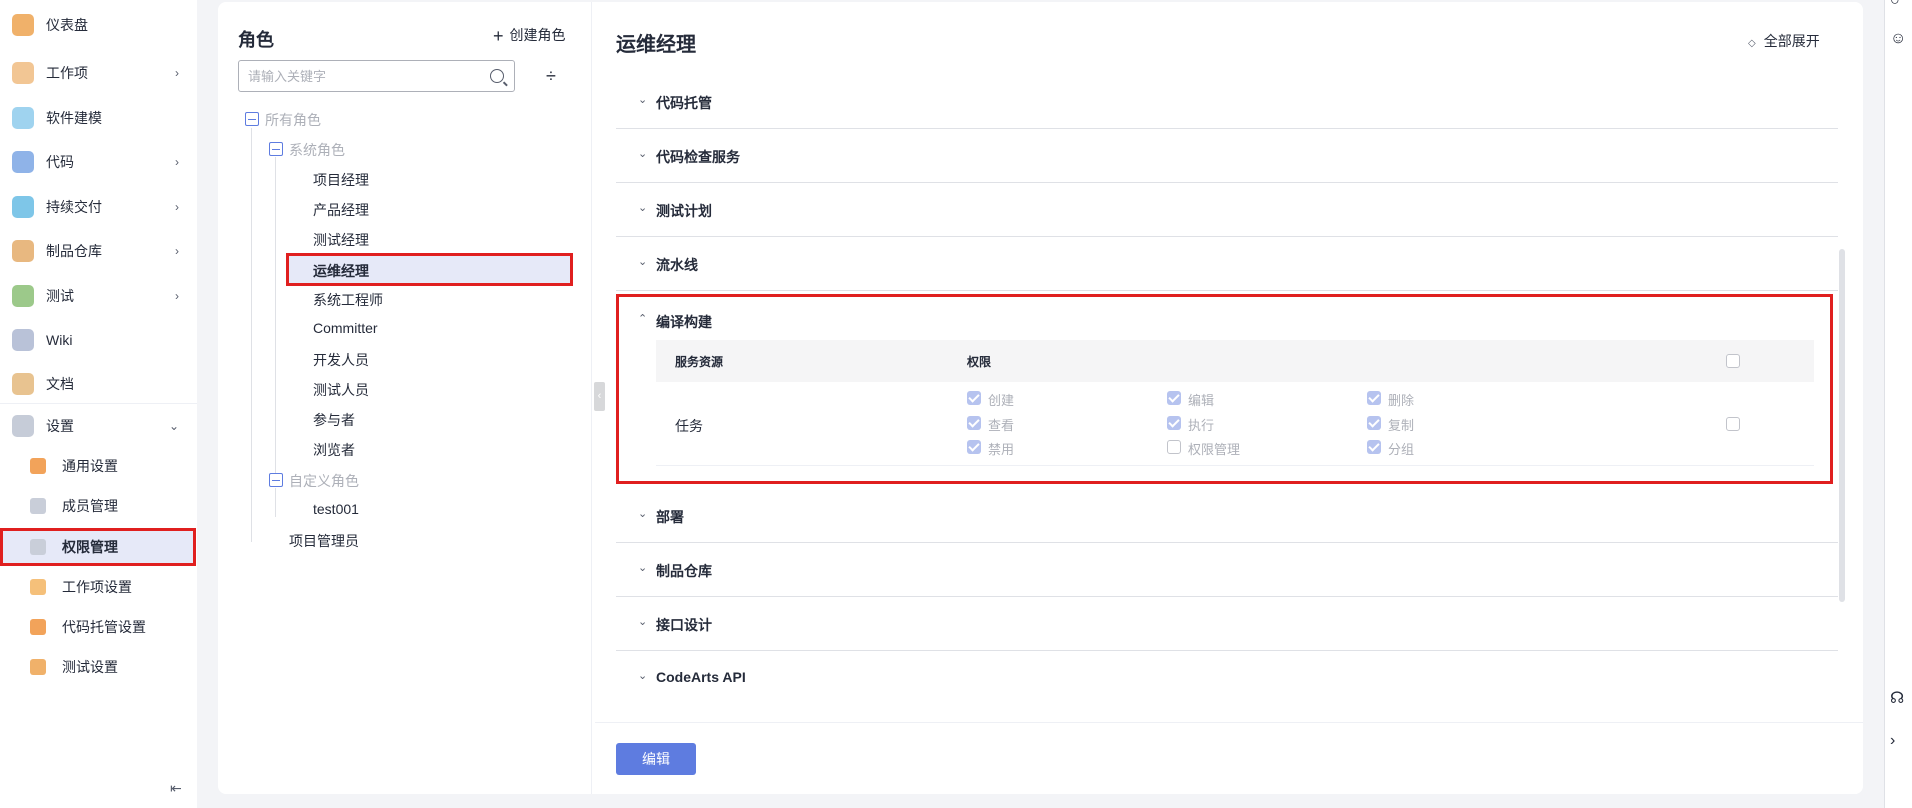 The image size is (1912, 808). What do you see at coordinates (429, 269) in the screenshot?
I see `role-item-selected: 运维经理` at bounding box center [429, 269].